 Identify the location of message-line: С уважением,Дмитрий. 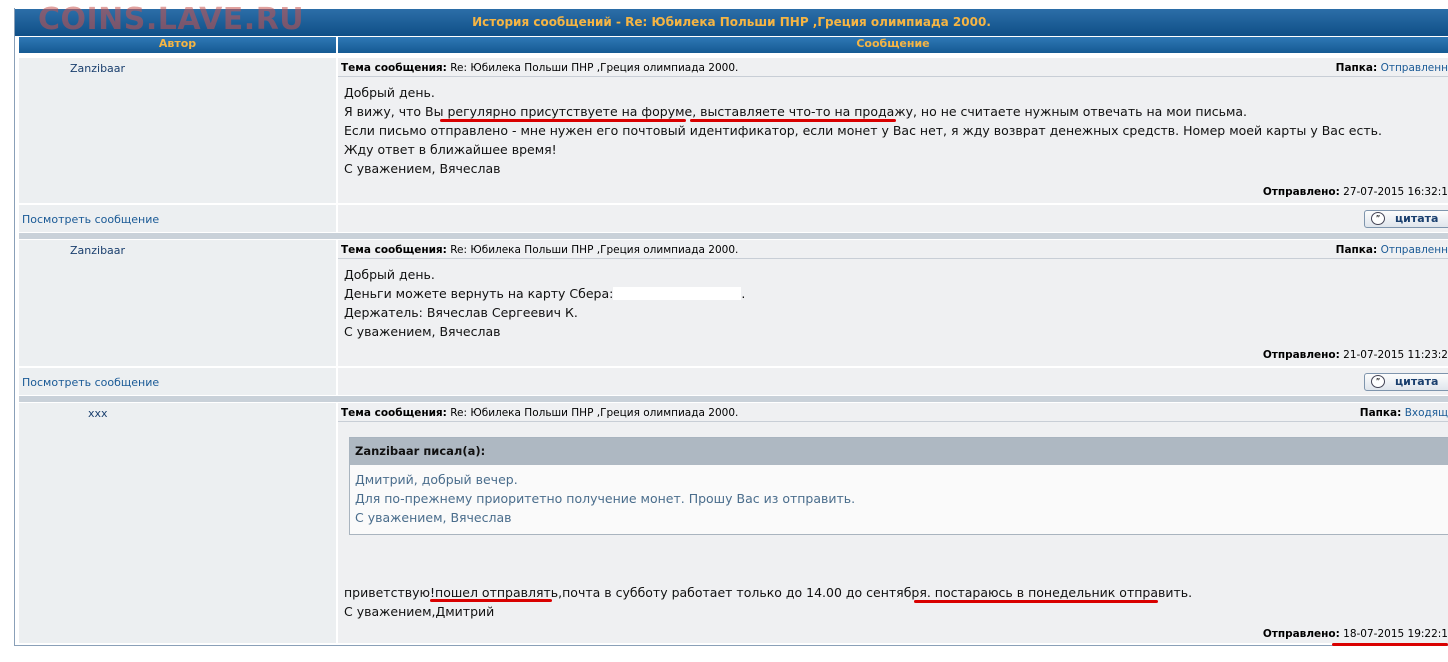
(419, 611).